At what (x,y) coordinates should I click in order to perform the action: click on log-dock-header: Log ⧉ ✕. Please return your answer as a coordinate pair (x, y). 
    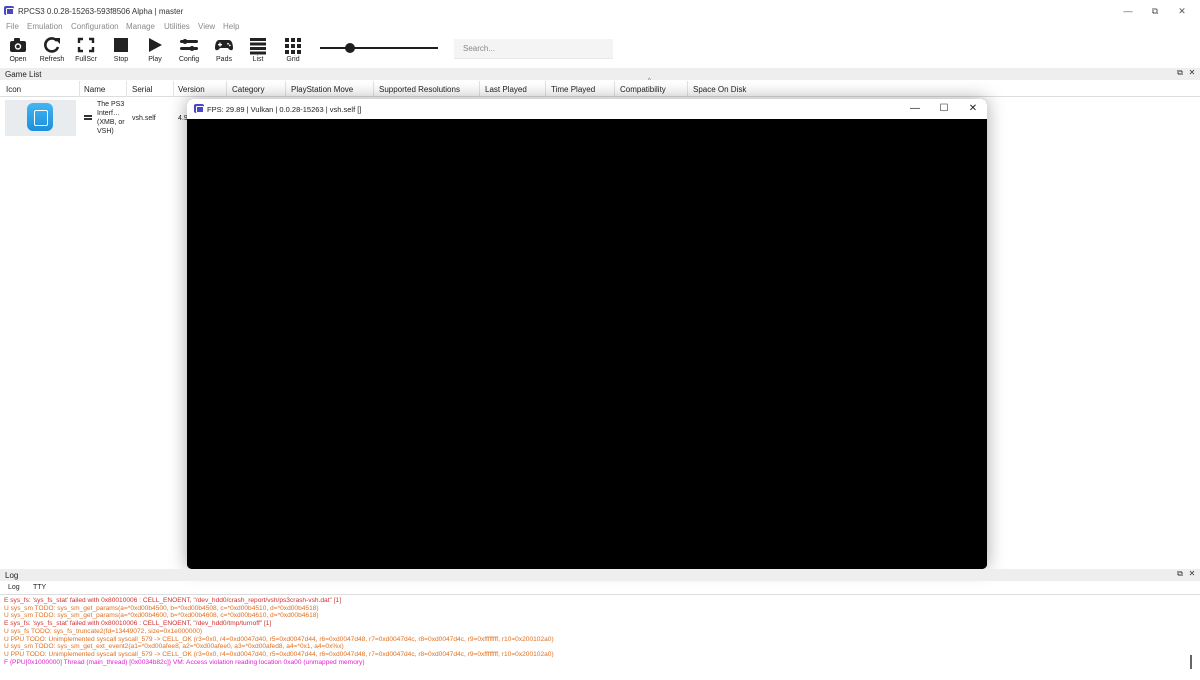
    Looking at the image, I should click on (600, 575).